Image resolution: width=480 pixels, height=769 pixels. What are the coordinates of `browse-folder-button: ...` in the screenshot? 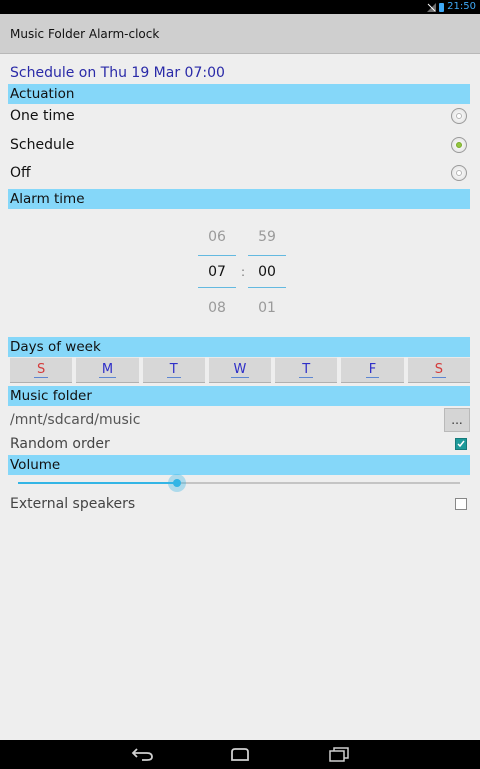 It's located at (457, 420).